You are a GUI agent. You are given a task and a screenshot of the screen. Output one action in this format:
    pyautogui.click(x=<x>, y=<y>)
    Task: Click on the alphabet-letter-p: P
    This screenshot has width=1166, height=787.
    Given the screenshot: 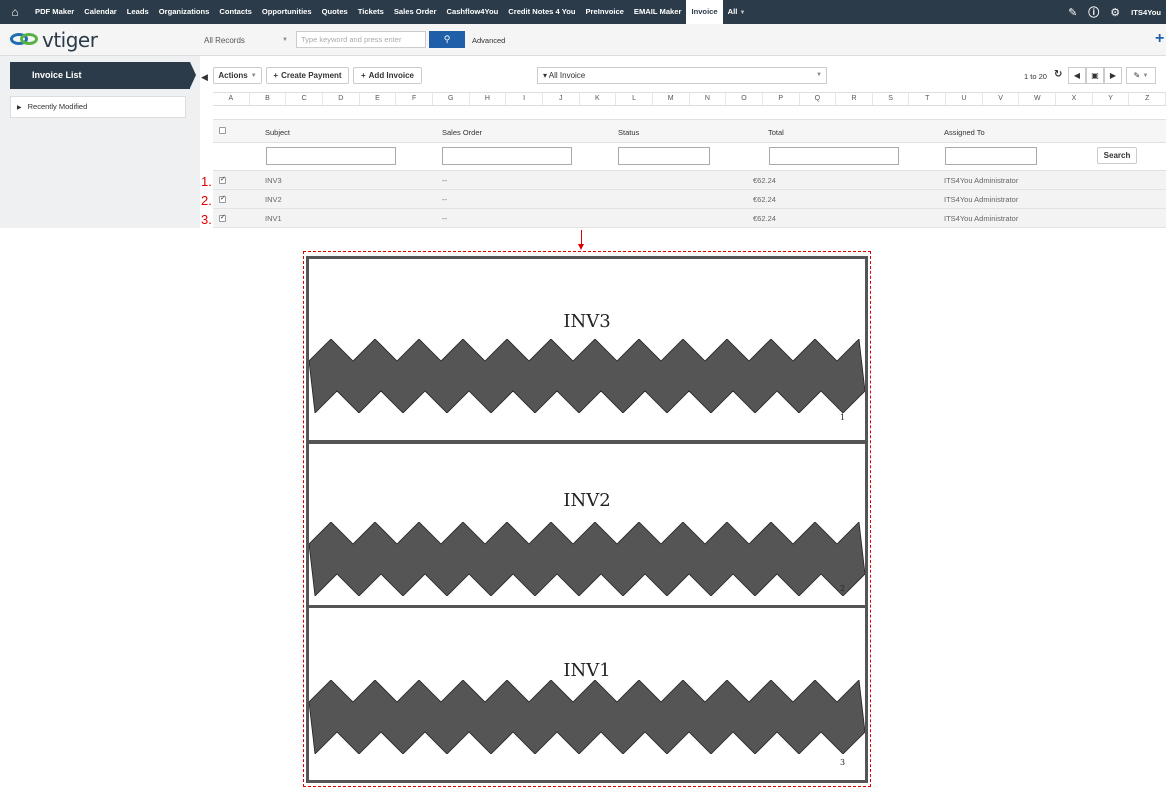 What is the action you would take?
    pyautogui.click(x=781, y=99)
    